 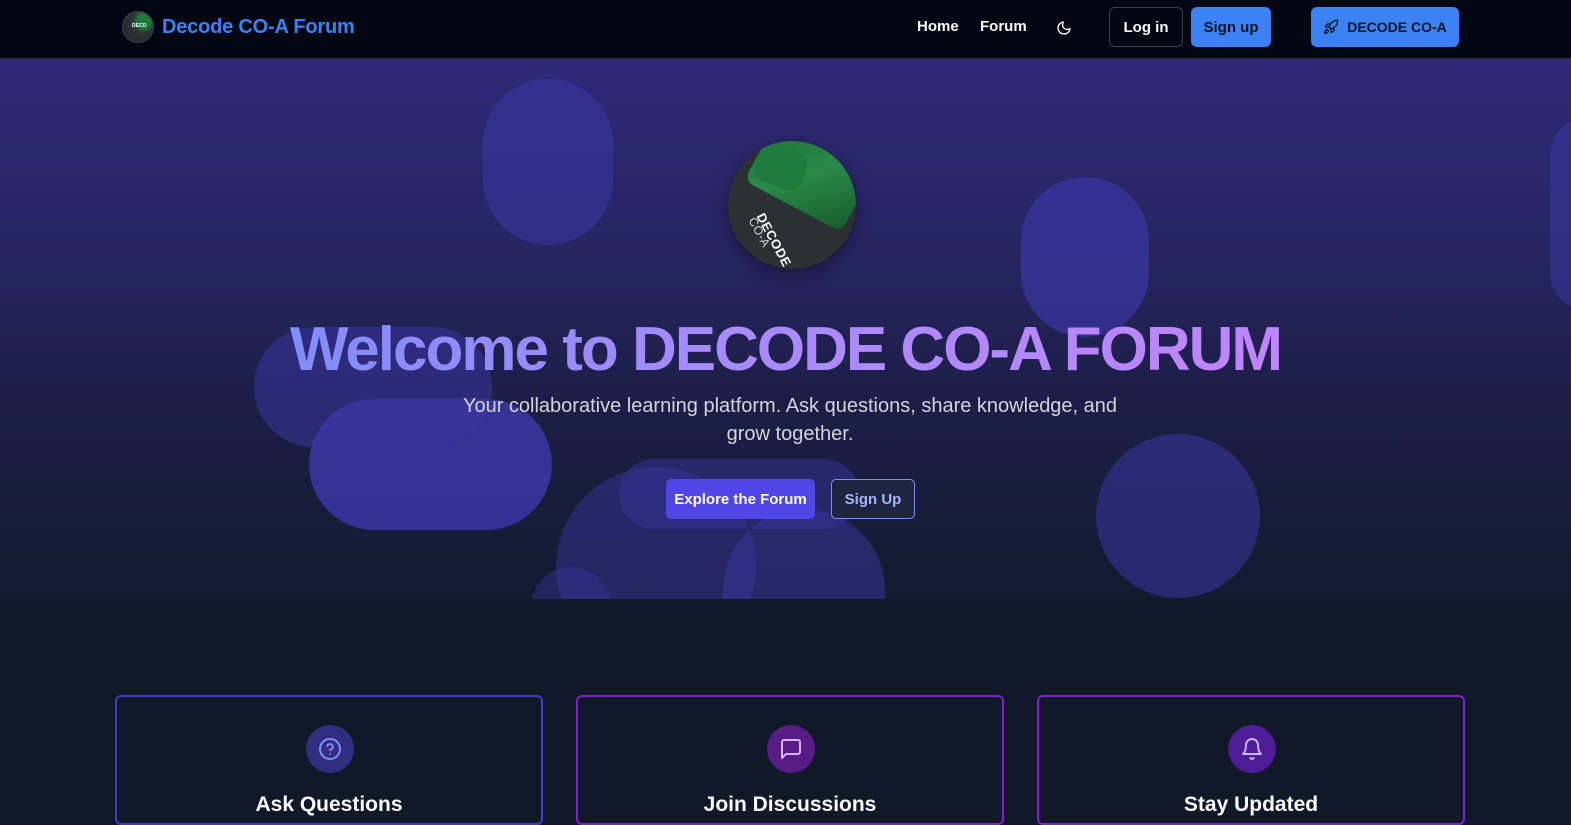 I want to click on brand-link: DECO Decode CO-A Forum, so click(x=238, y=27).